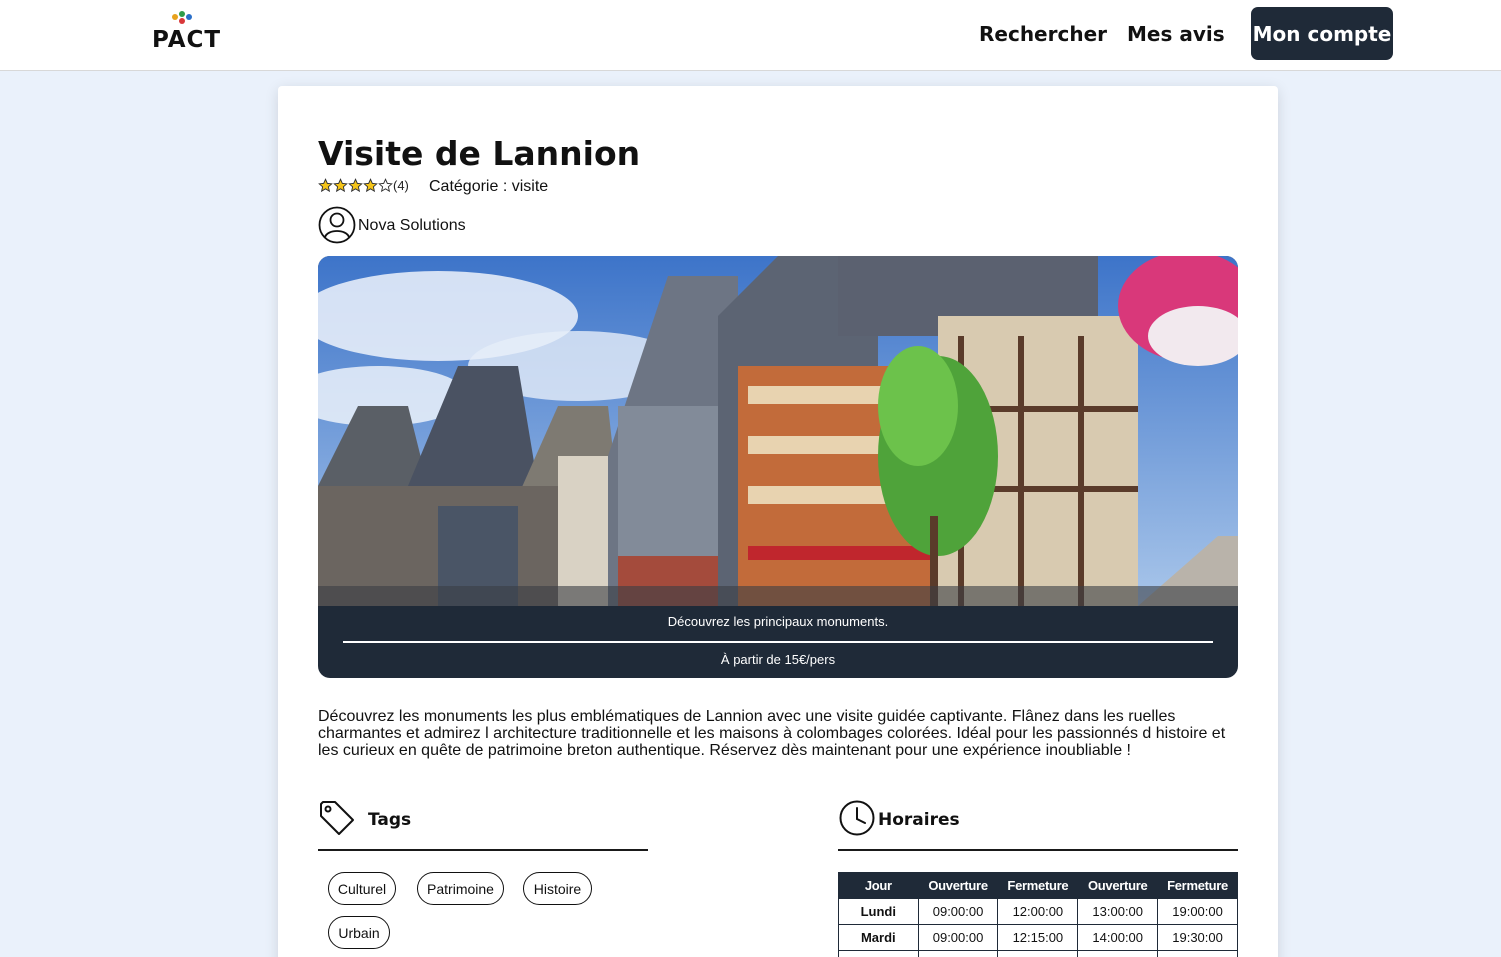 The height and width of the screenshot is (957, 1501). Describe the element at coordinates (778, 659) in the screenshot. I see `offer-price: À partir de 15€/pers` at that location.